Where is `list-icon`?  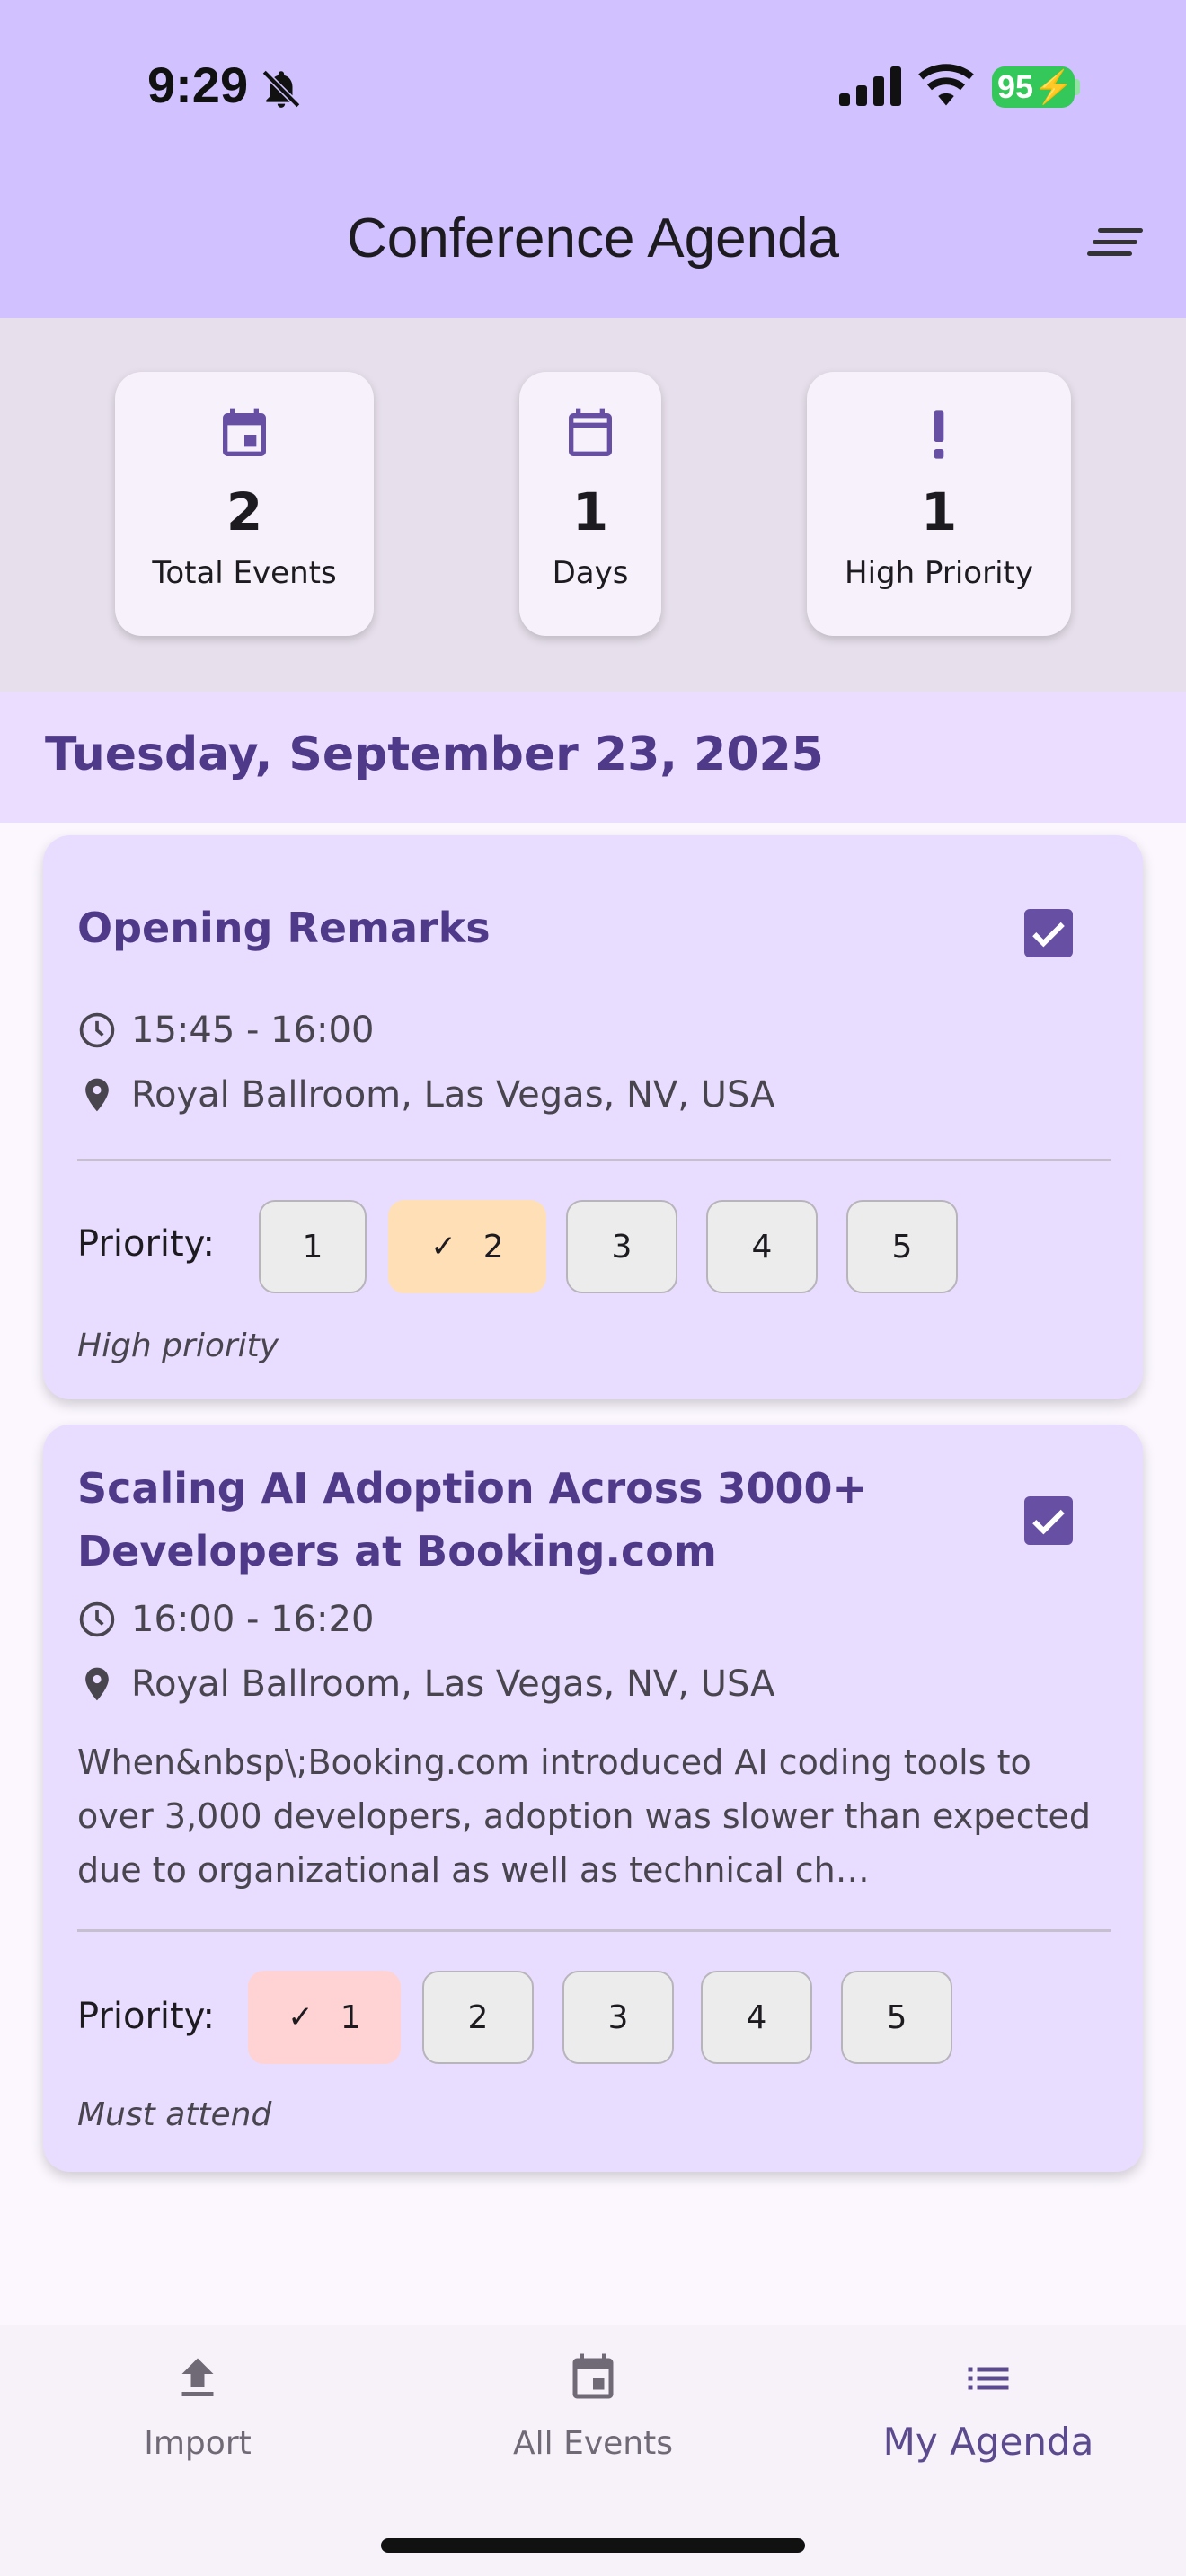
list-icon is located at coordinates (988, 2378).